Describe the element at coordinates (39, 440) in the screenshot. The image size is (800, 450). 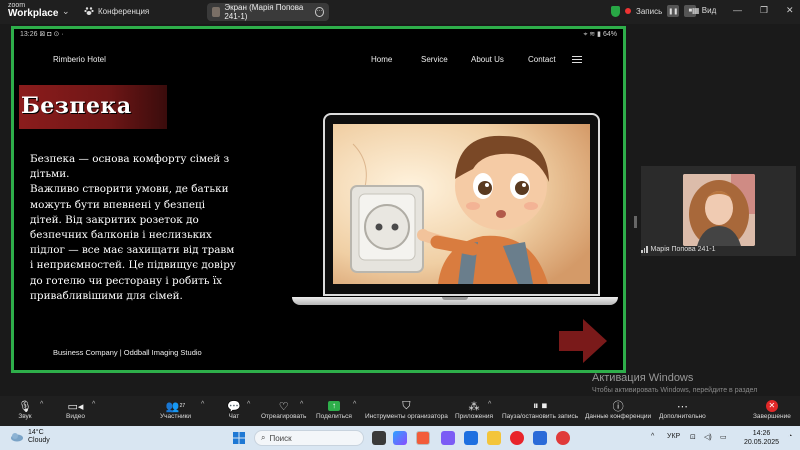
I see `weather-desc: Cloudy` at that location.